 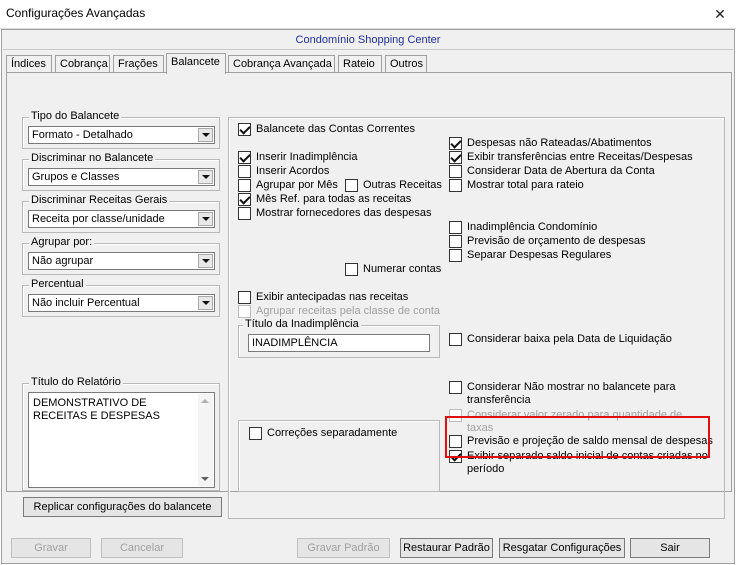 I want to click on tipo-balancete-label: Tipo do Balancete, so click(x=75, y=116).